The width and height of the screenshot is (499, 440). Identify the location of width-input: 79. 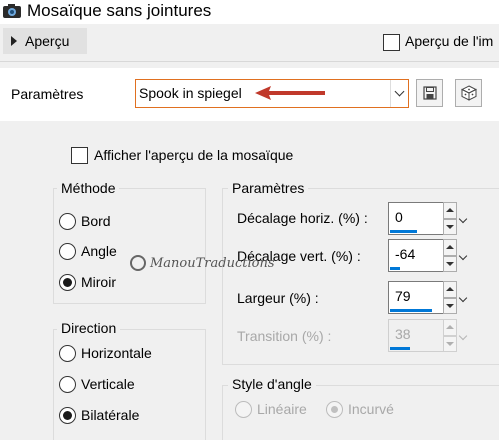
(416, 297).